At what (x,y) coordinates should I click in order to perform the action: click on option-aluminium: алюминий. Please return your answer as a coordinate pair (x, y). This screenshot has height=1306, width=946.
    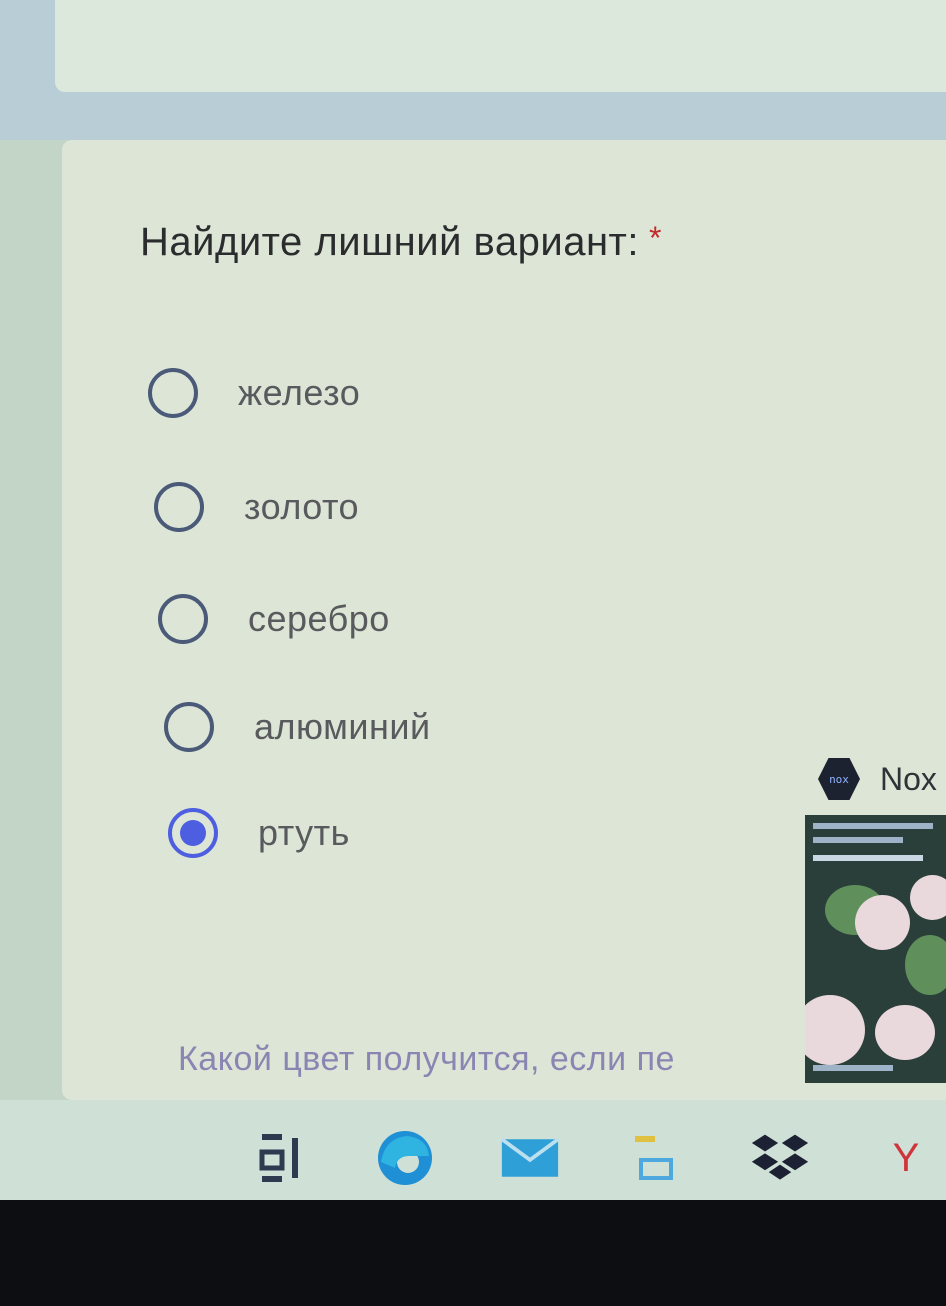
    Looking at the image, I should click on (297, 727).